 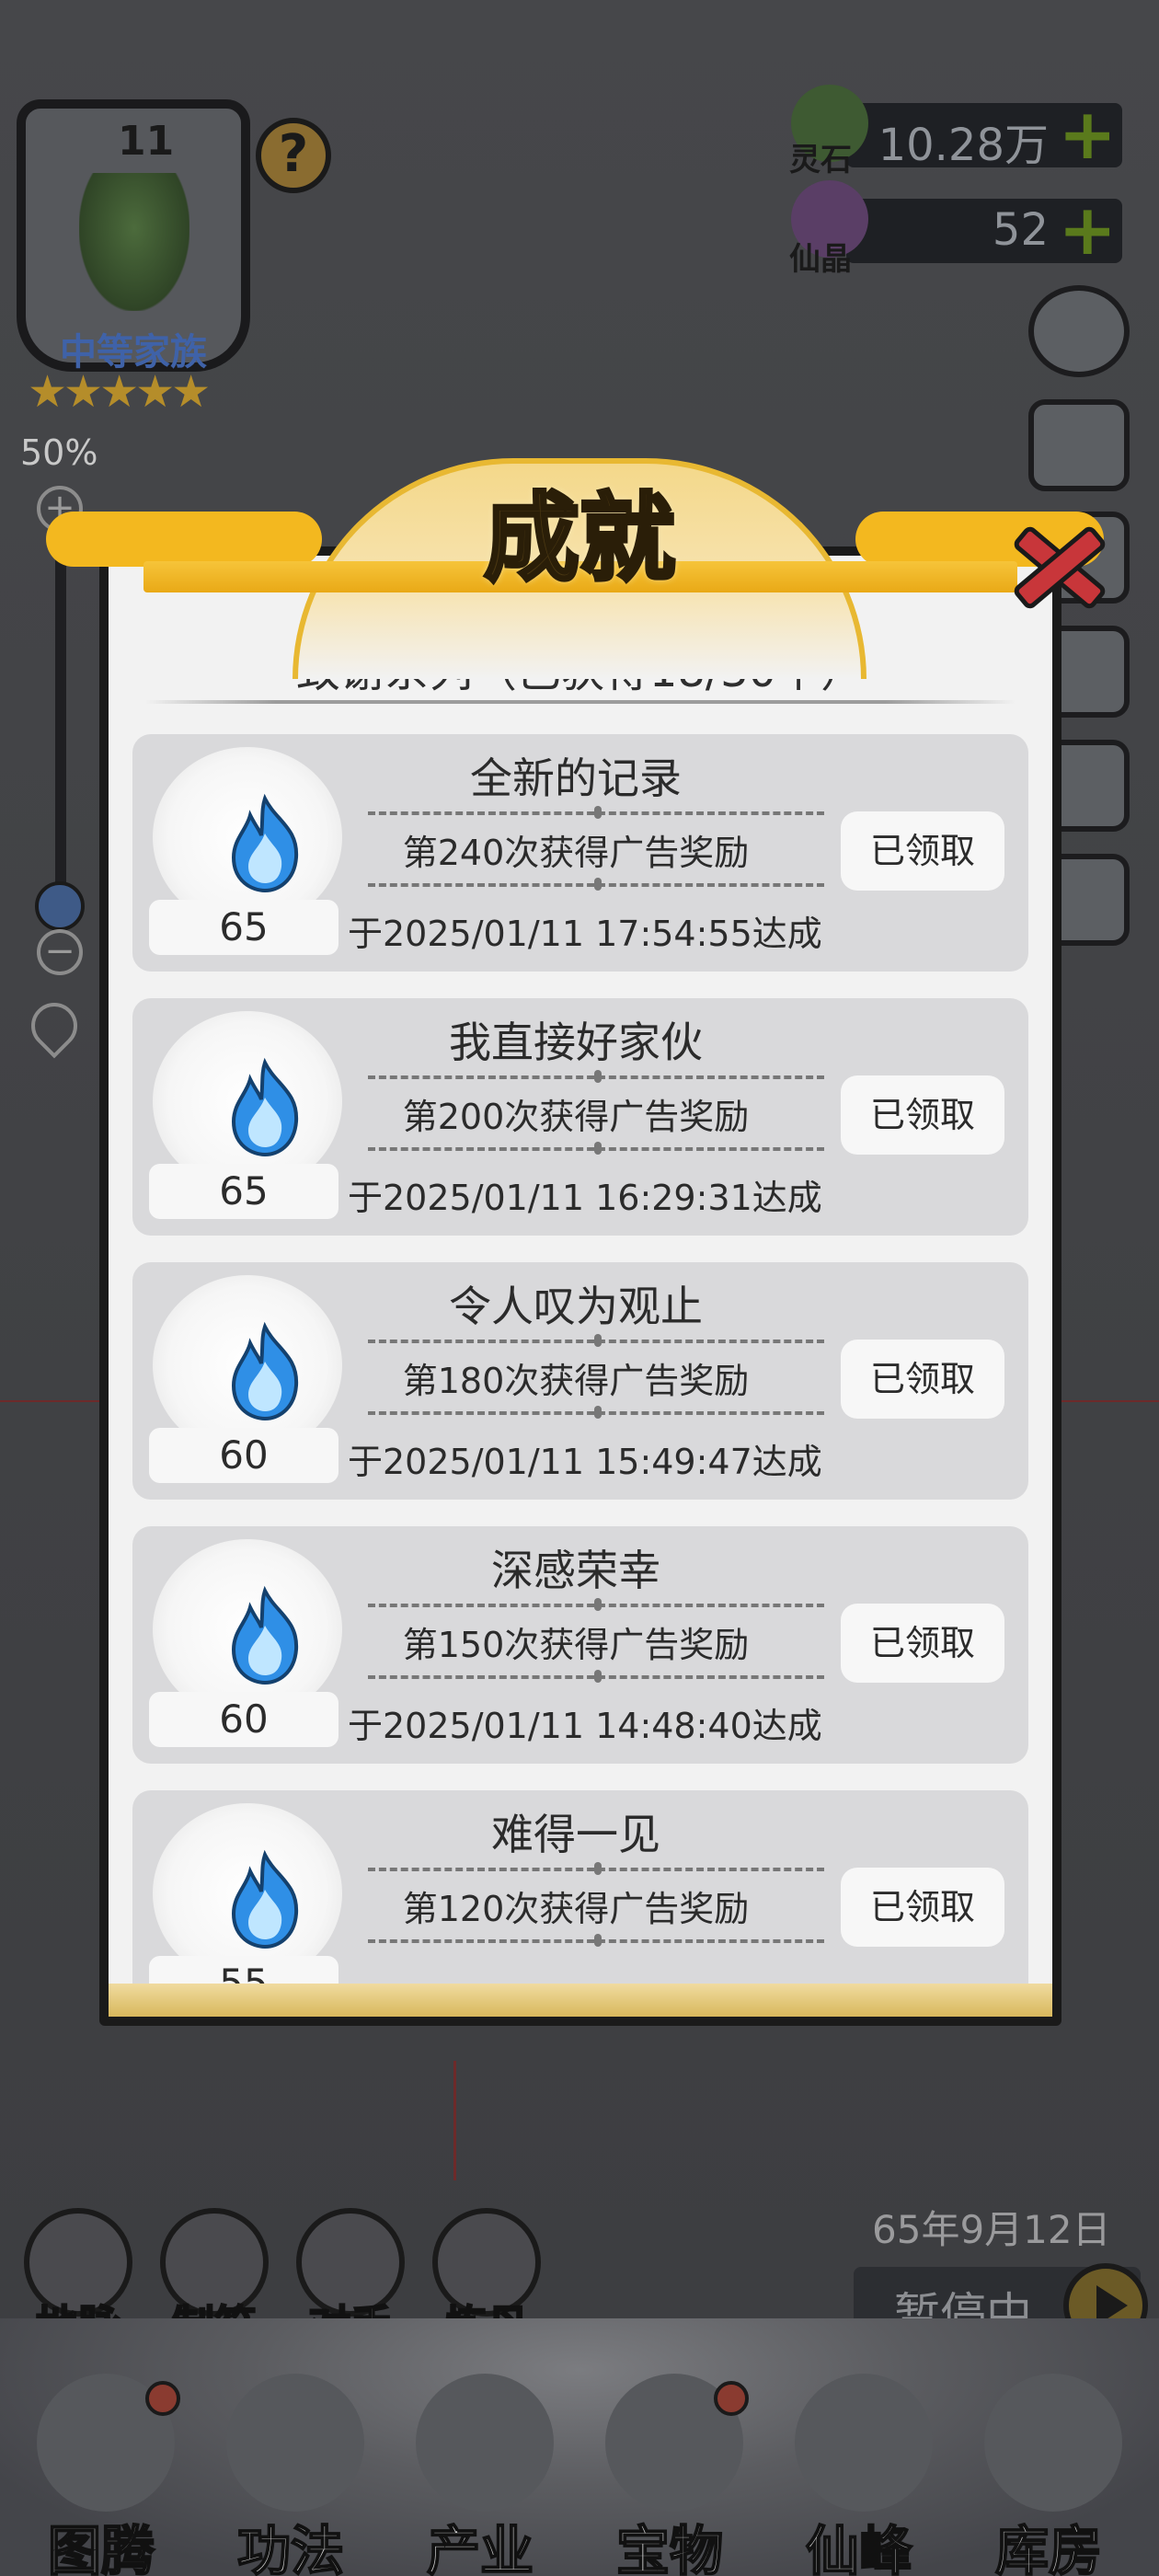 What do you see at coordinates (576, 778) in the screenshot?
I see `achievement-name: 全新的记录` at bounding box center [576, 778].